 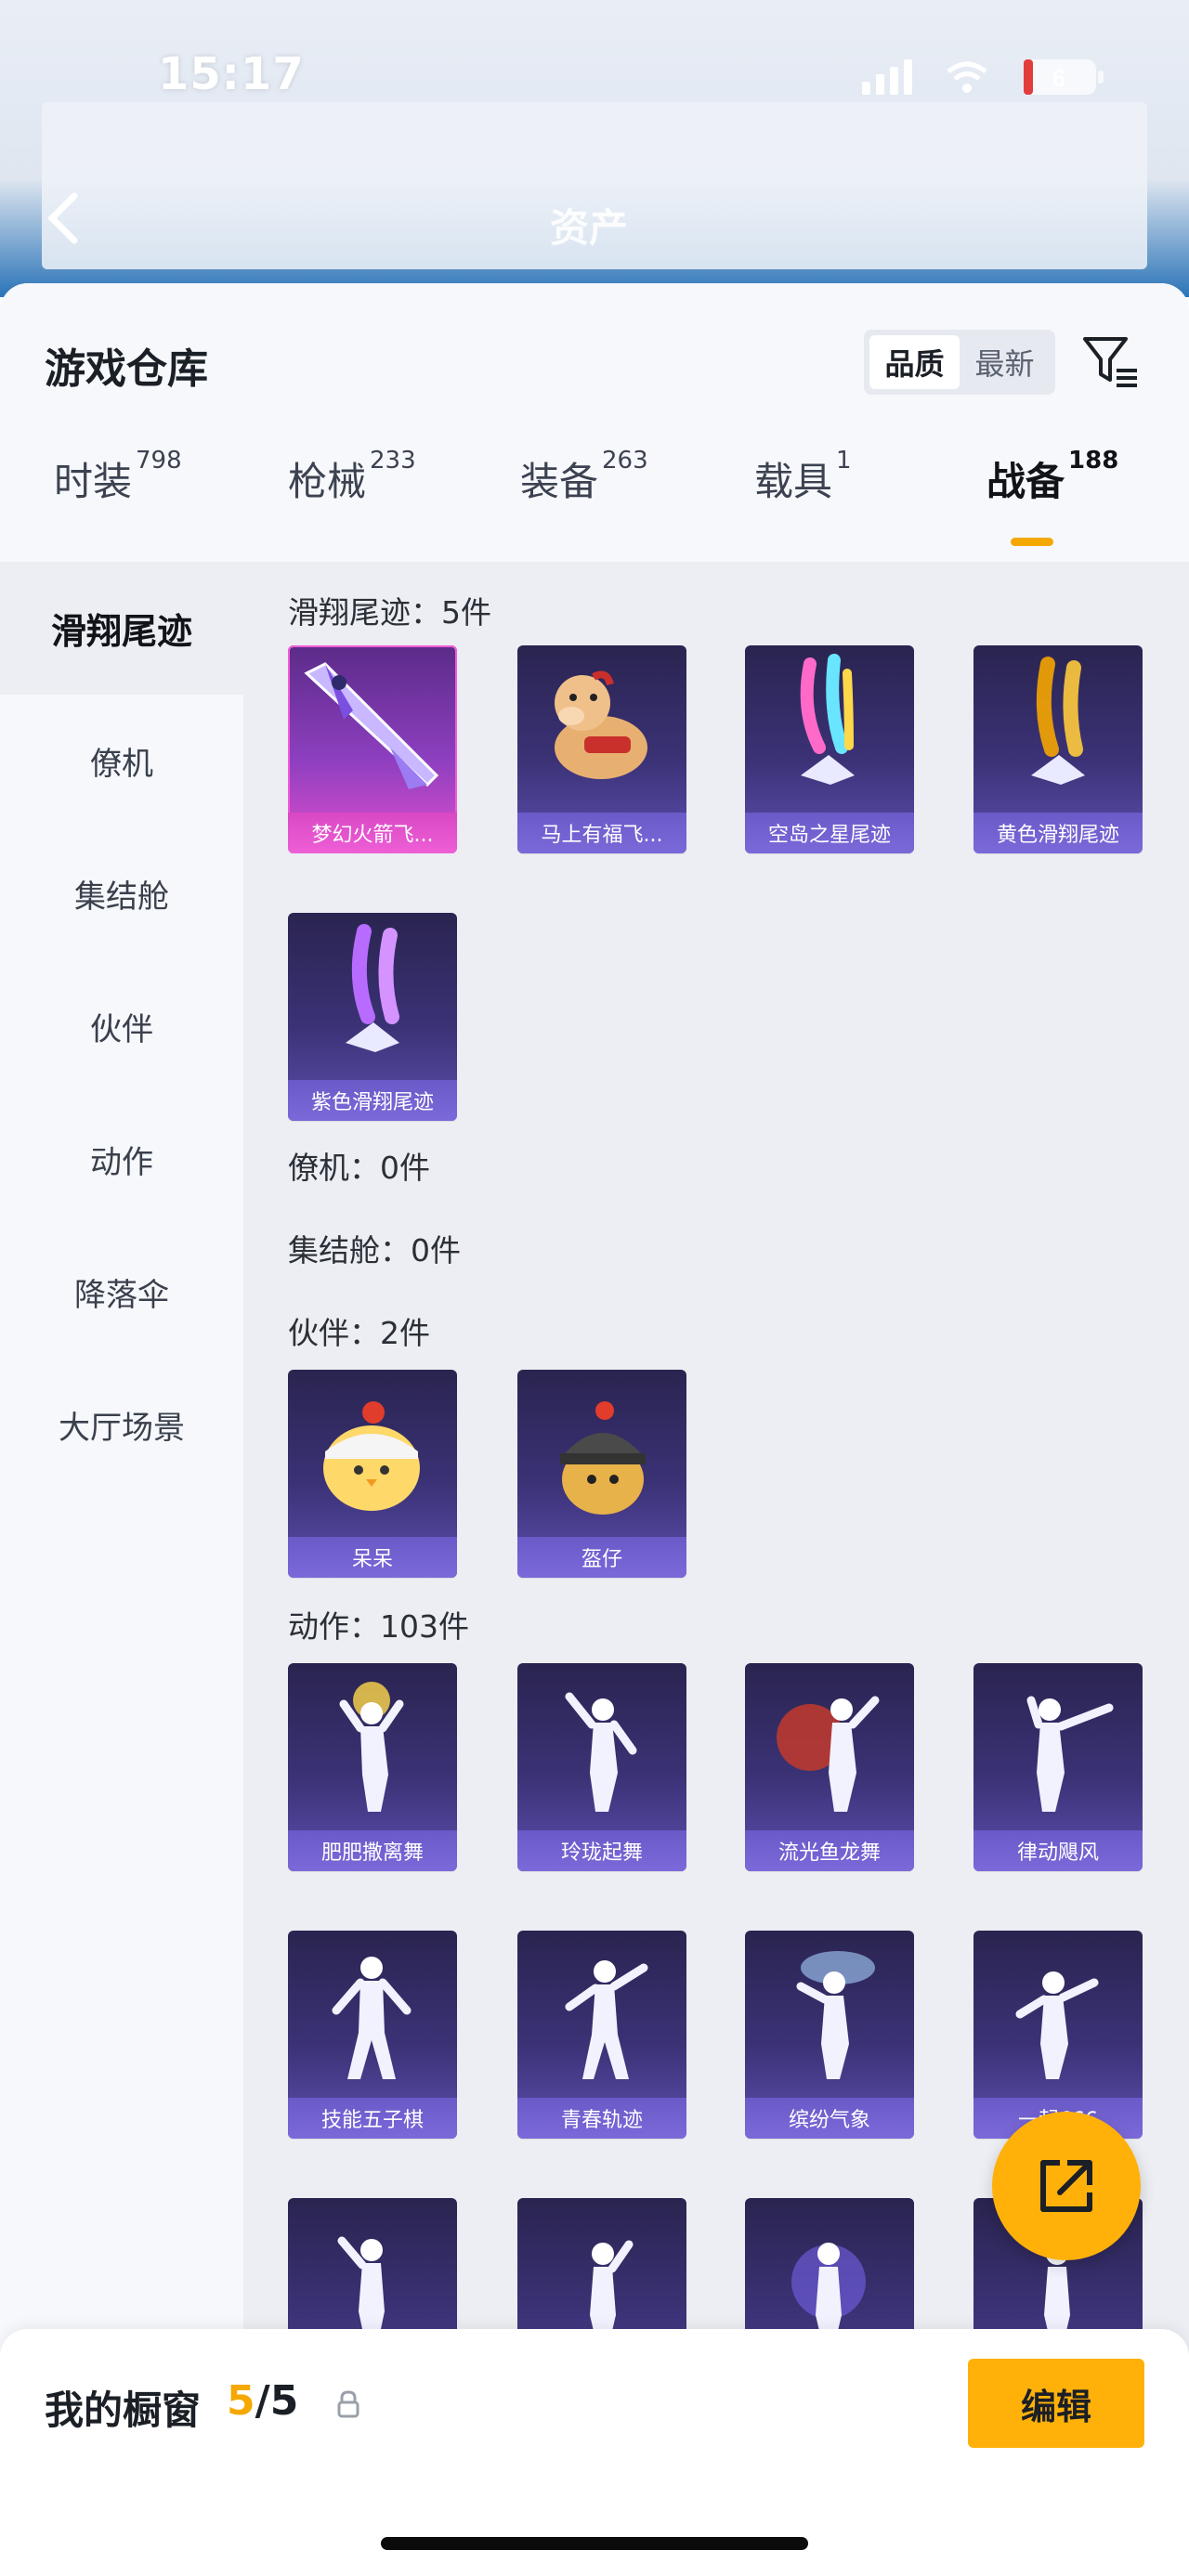 What do you see at coordinates (284, 2401) in the screenshot?
I see `showcase-count-max: 5` at bounding box center [284, 2401].